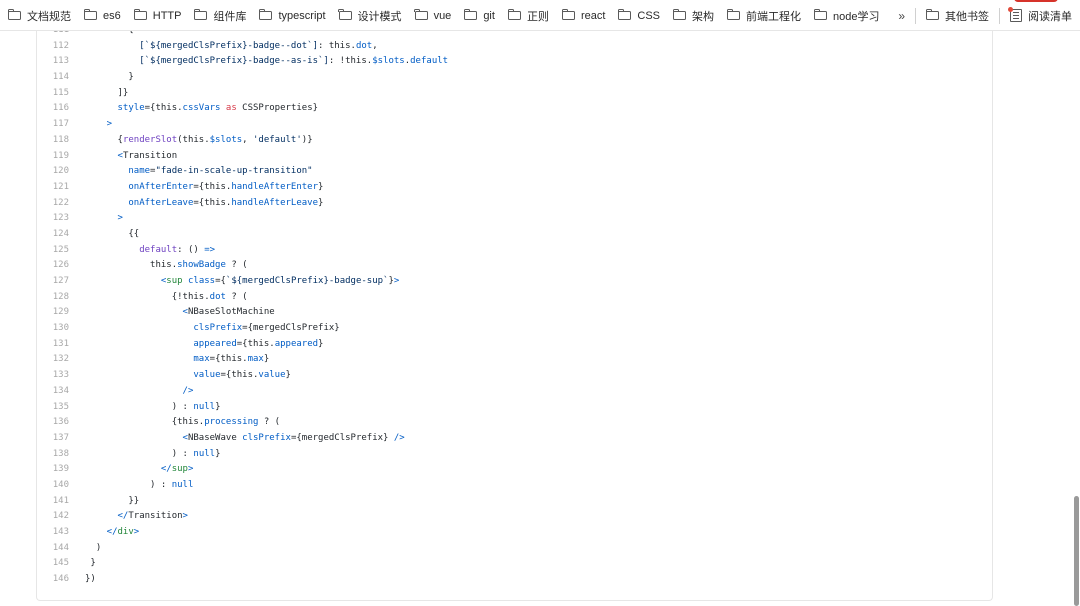  What do you see at coordinates (60, 375) in the screenshot?
I see `line-number: 133` at bounding box center [60, 375].